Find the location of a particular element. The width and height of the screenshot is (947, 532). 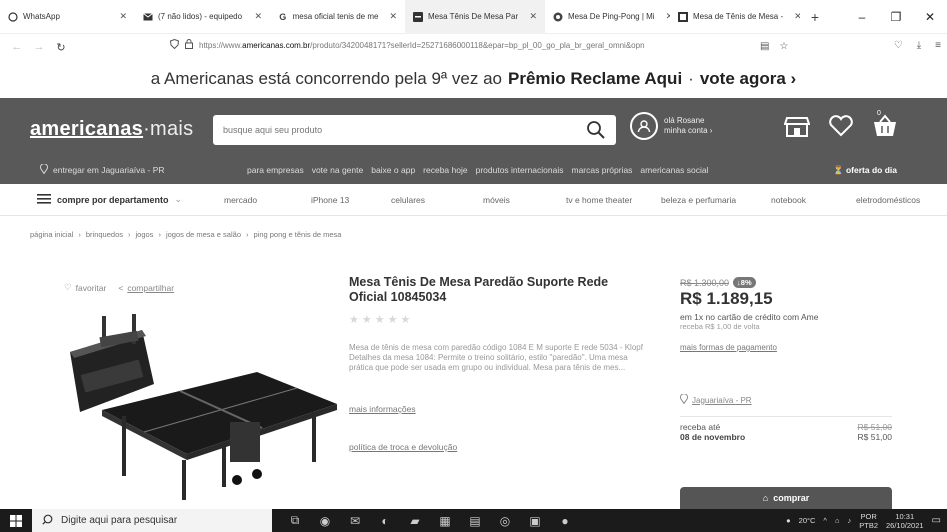

back-icon: ← is located at coordinates (17, 47).